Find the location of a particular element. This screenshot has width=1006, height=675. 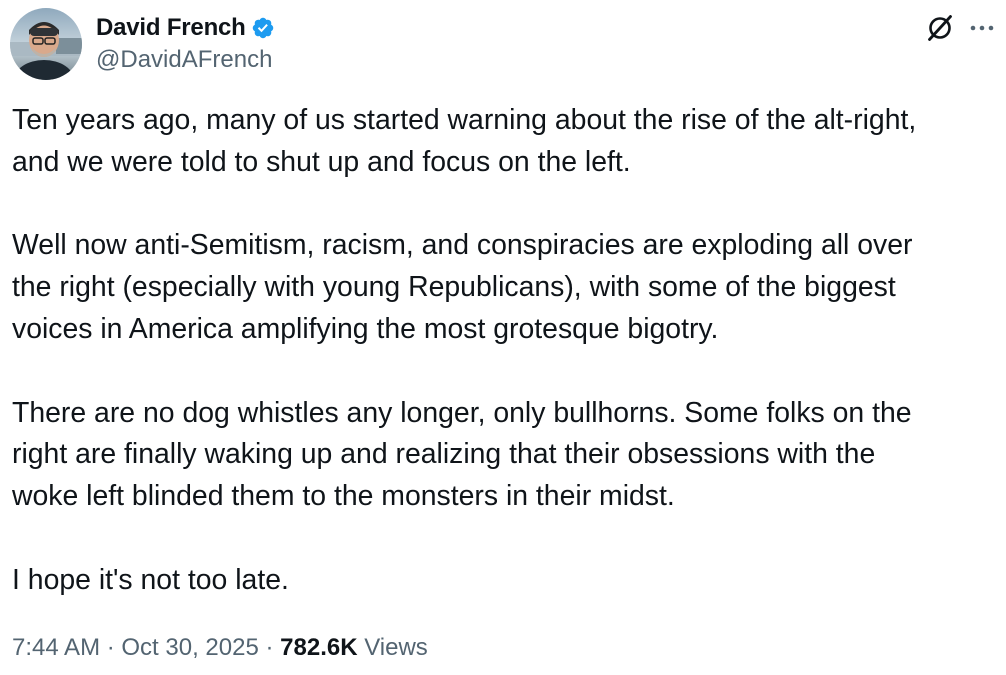

tweet-header: David French @DavidAFrench is located at coordinates (505, 43).